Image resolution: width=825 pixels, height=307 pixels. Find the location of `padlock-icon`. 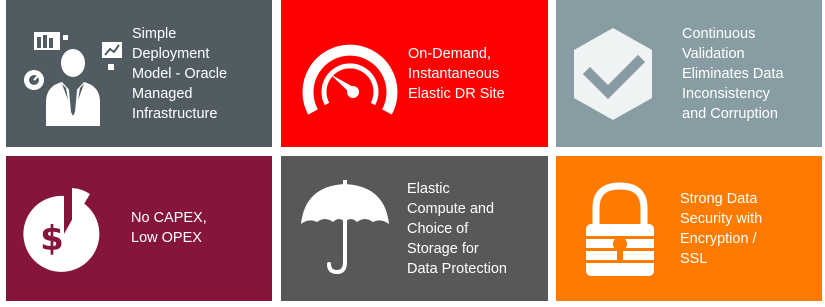

padlock-icon is located at coordinates (620, 229).